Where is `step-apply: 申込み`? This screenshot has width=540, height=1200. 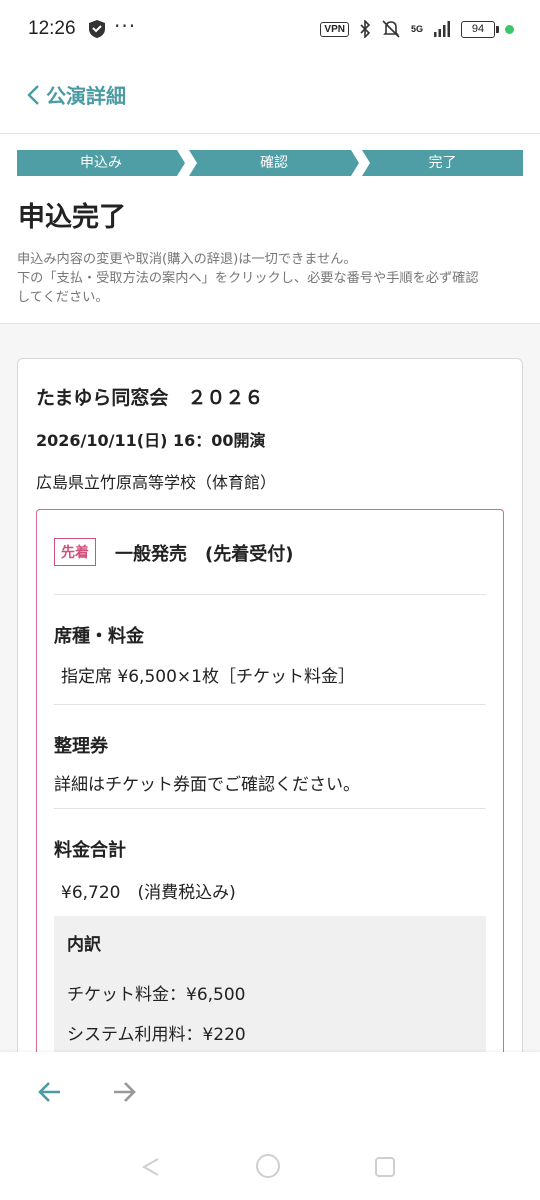
step-apply: 申込み is located at coordinates (101, 163).